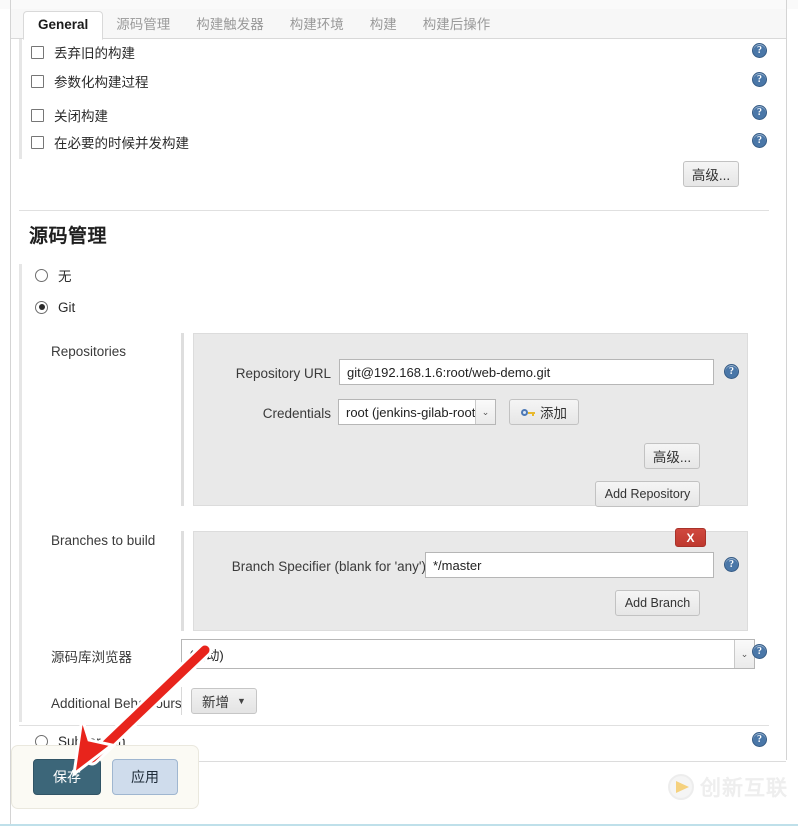  Describe the element at coordinates (37, 81) in the screenshot. I see `checkbox-parameterized-build` at that location.